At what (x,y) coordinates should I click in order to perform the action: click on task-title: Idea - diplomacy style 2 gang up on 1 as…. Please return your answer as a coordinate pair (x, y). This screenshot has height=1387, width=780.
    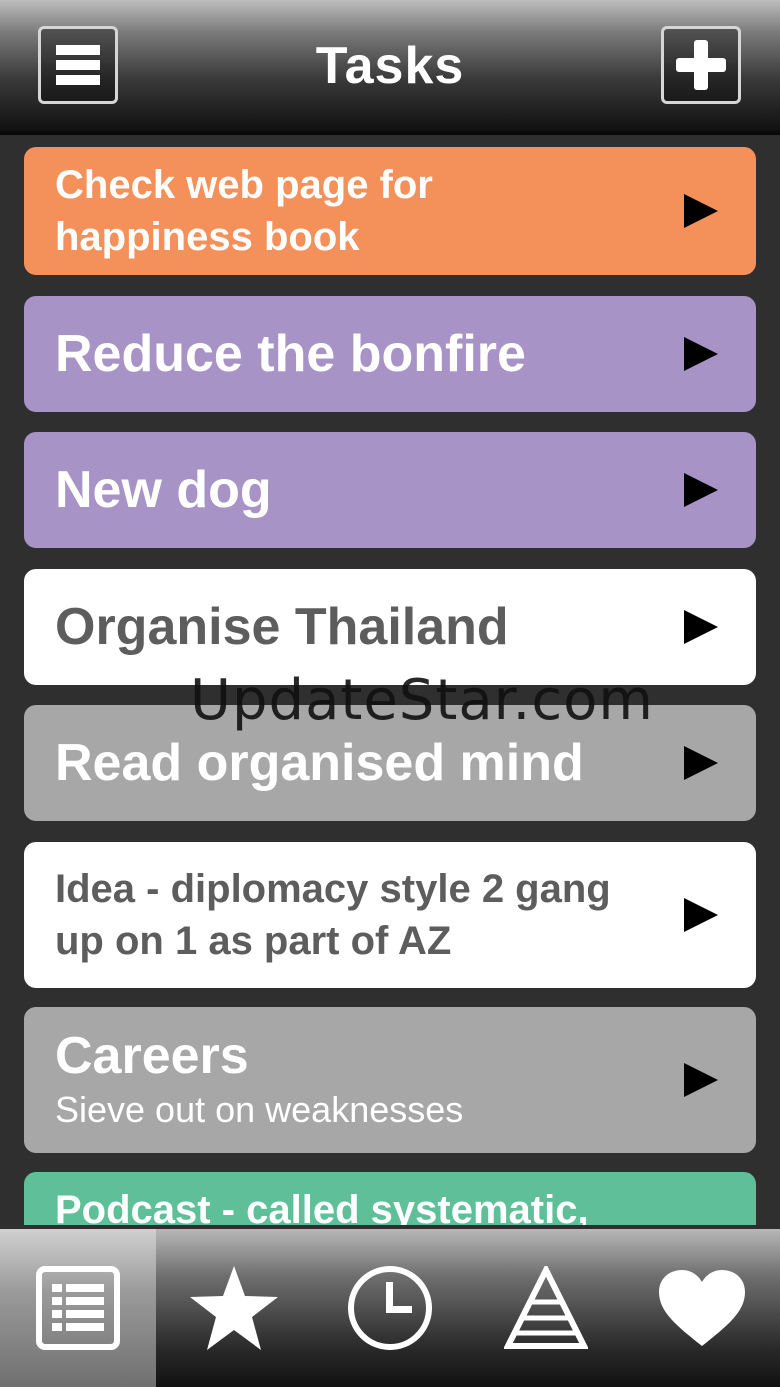
    Looking at the image, I should click on (333, 915).